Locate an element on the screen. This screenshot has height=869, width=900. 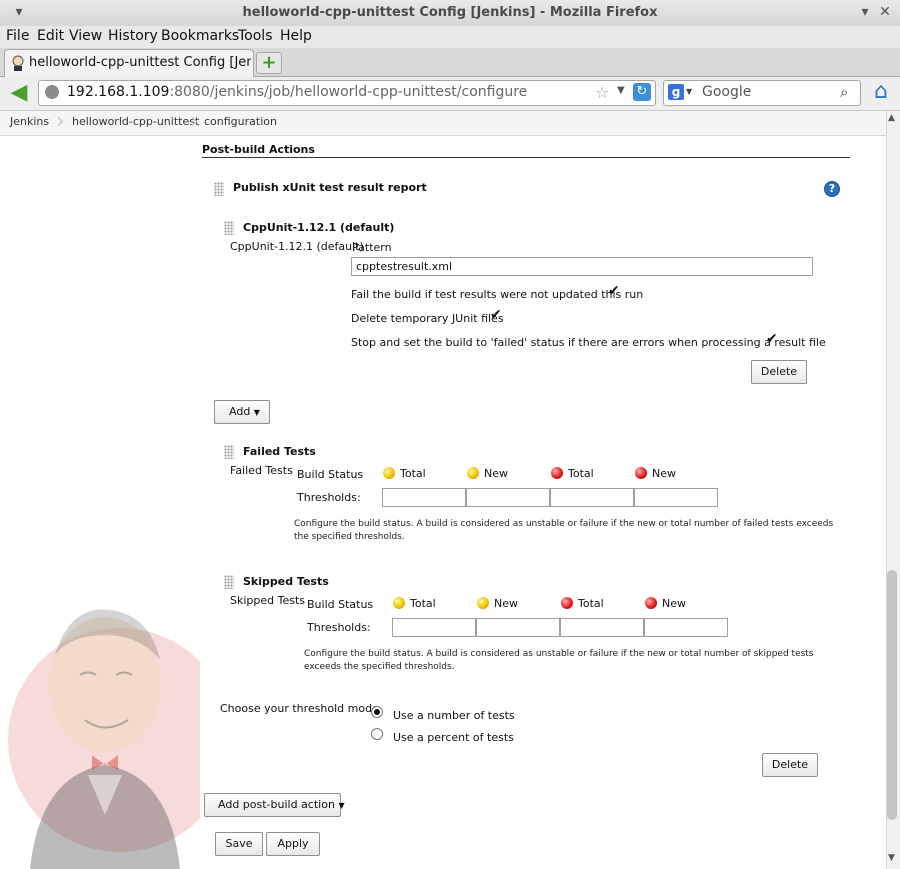
skipped-new-unstable-input is located at coordinates (518, 627).